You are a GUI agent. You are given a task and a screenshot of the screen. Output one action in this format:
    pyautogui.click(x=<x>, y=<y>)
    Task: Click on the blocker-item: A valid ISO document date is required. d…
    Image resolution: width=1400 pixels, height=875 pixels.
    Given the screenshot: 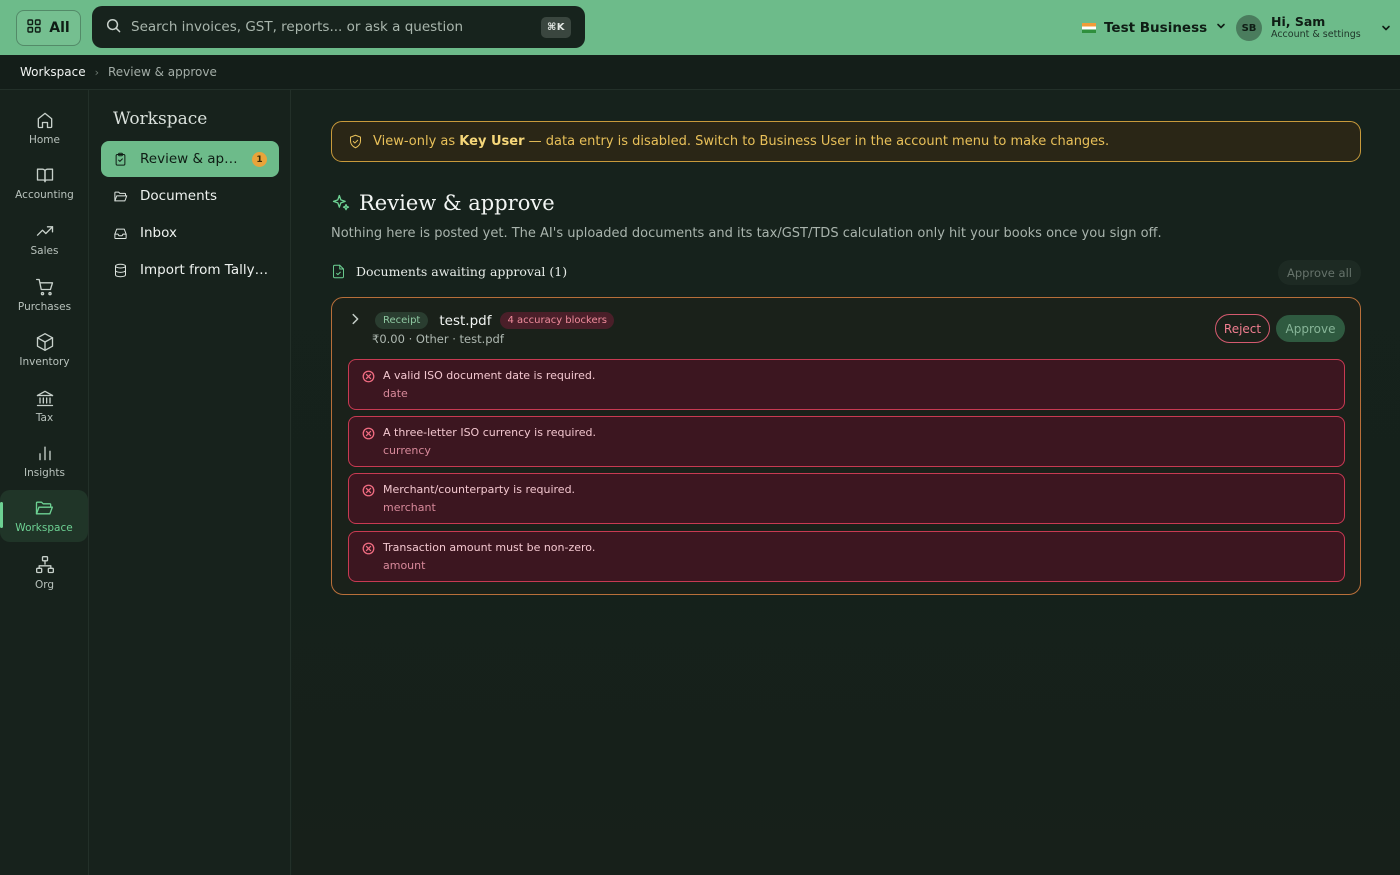 What is the action you would take?
    pyautogui.click(x=846, y=384)
    